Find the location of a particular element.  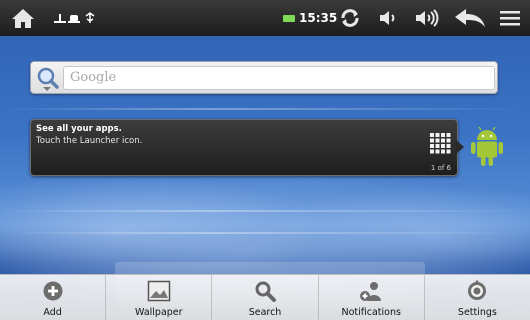

volume-down-icon is located at coordinates (388, 18).